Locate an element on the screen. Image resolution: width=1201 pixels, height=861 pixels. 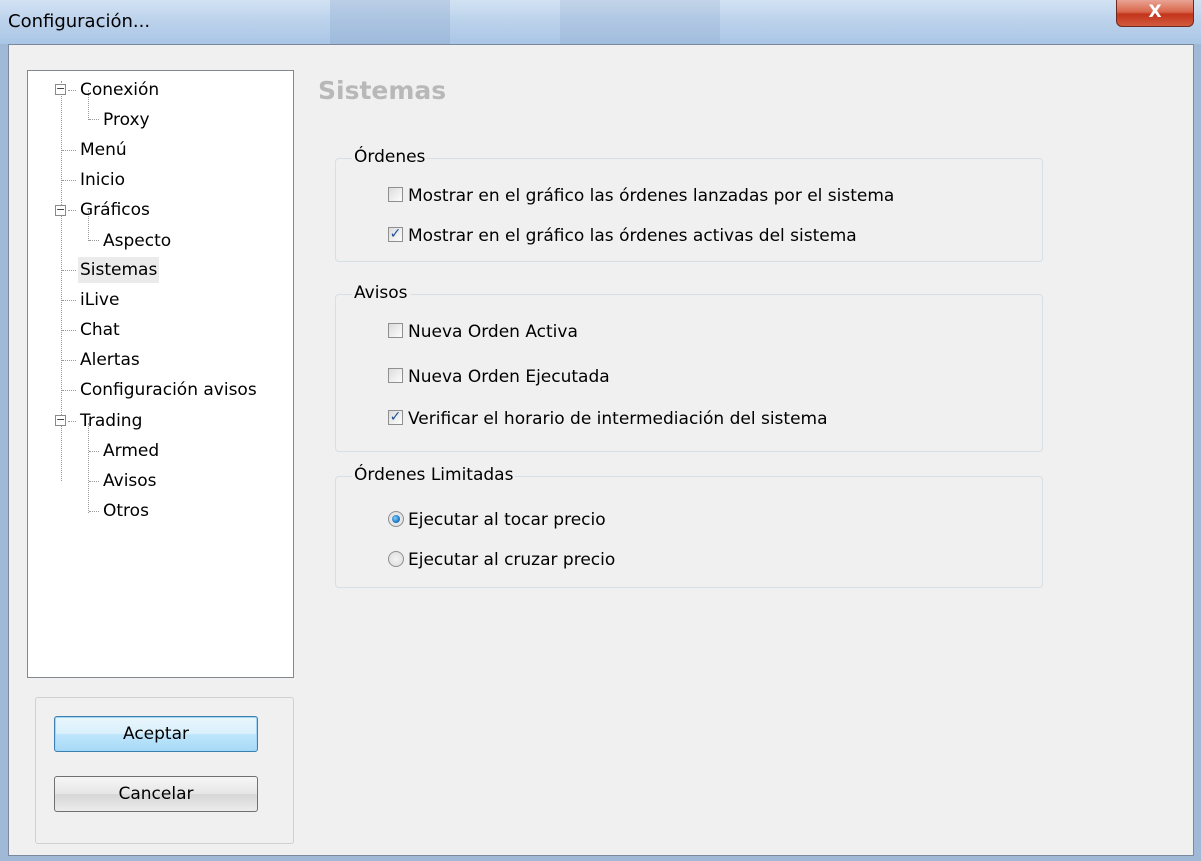
group-legend: Órdenes is located at coordinates (390, 157).